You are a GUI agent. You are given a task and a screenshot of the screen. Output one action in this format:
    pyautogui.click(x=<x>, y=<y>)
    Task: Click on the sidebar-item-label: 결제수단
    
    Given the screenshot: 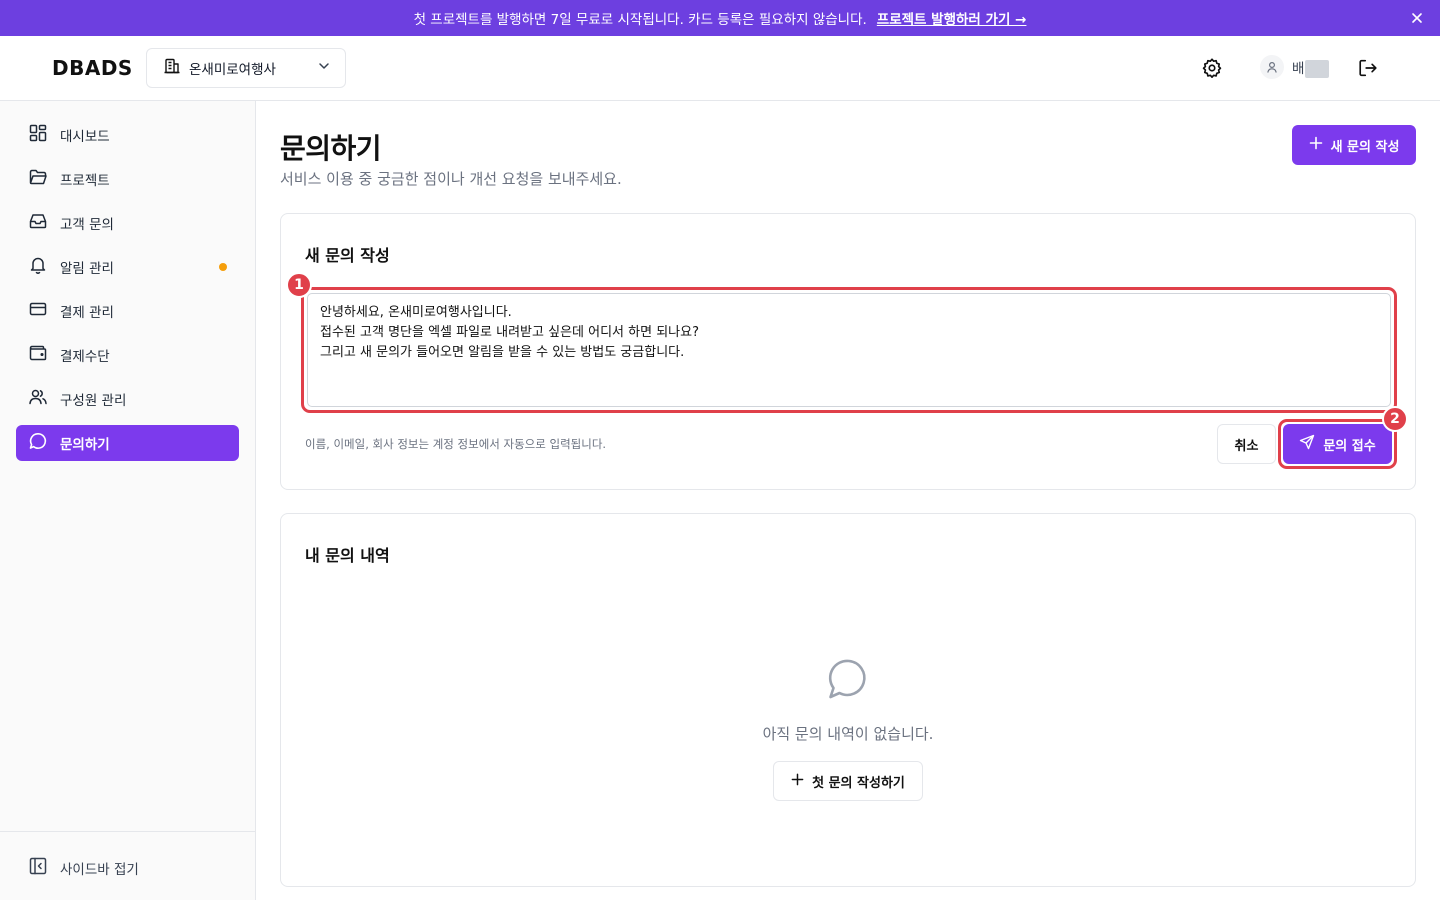 What is the action you would take?
    pyautogui.click(x=85, y=357)
    